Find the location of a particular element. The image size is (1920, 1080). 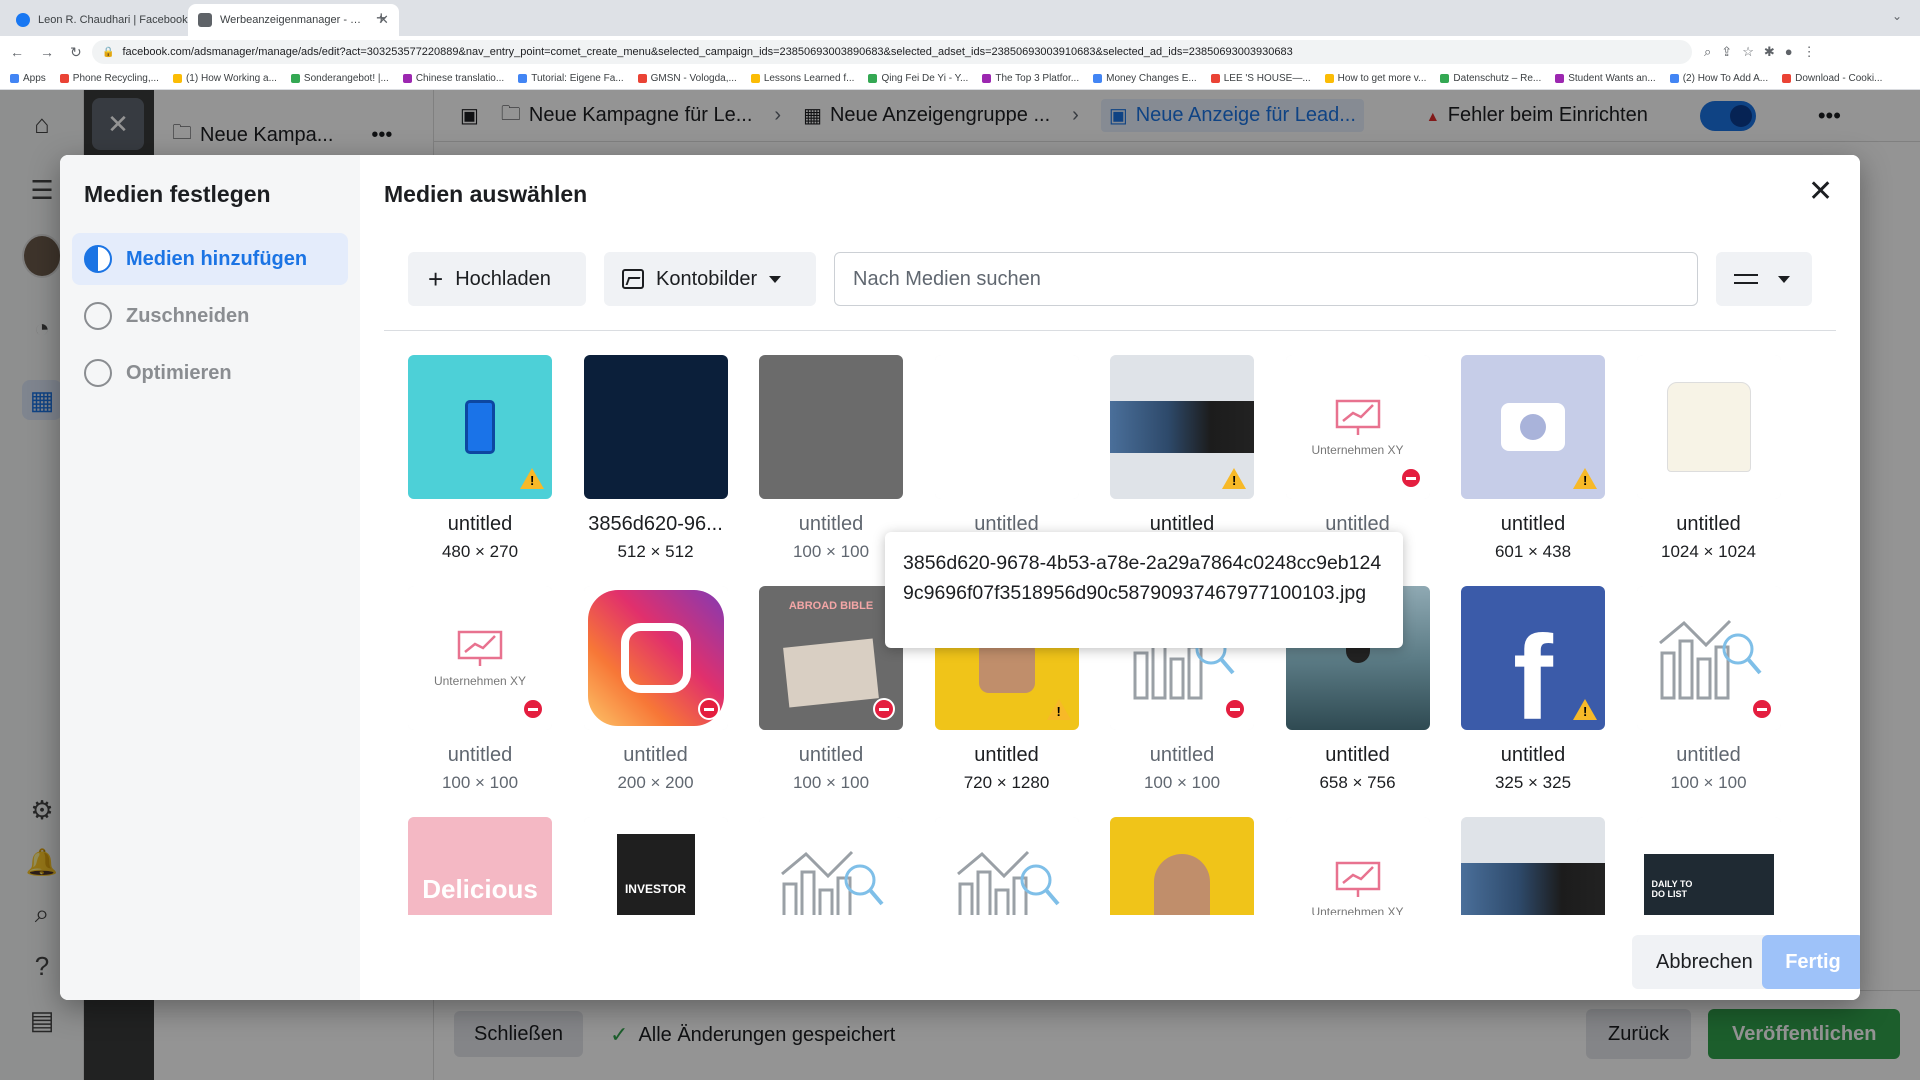

media-name: untitled is located at coordinates (1182, 755).